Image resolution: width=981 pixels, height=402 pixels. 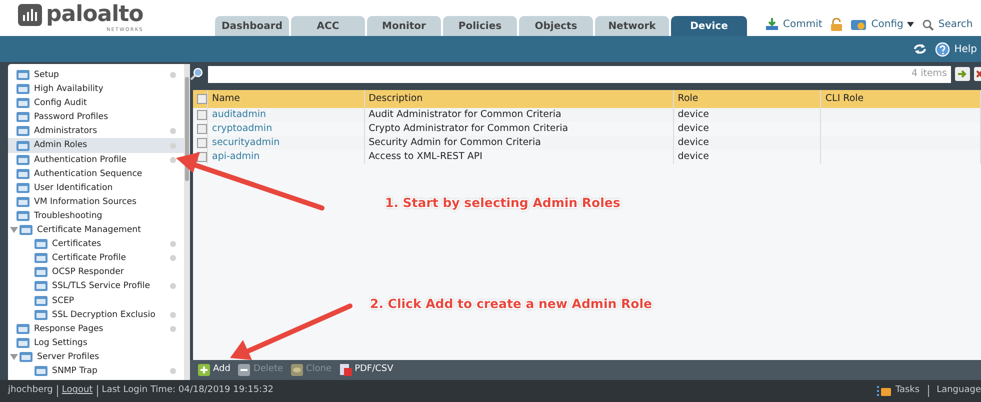 I want to click on config-icon, so click(x=859, y=24).